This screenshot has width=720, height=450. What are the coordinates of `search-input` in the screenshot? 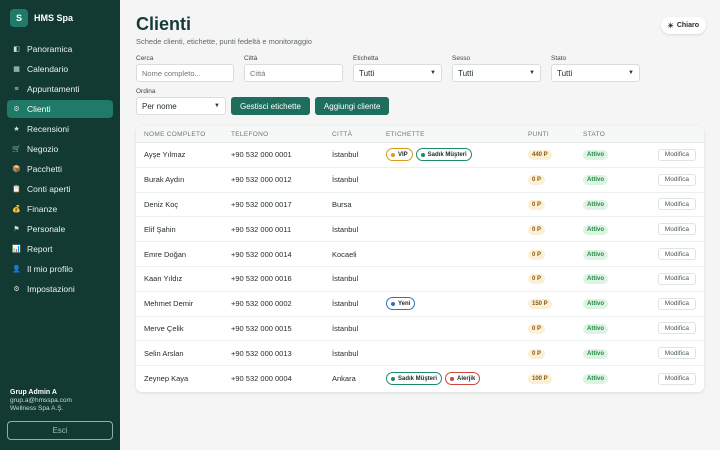 It's located at (185, 73).